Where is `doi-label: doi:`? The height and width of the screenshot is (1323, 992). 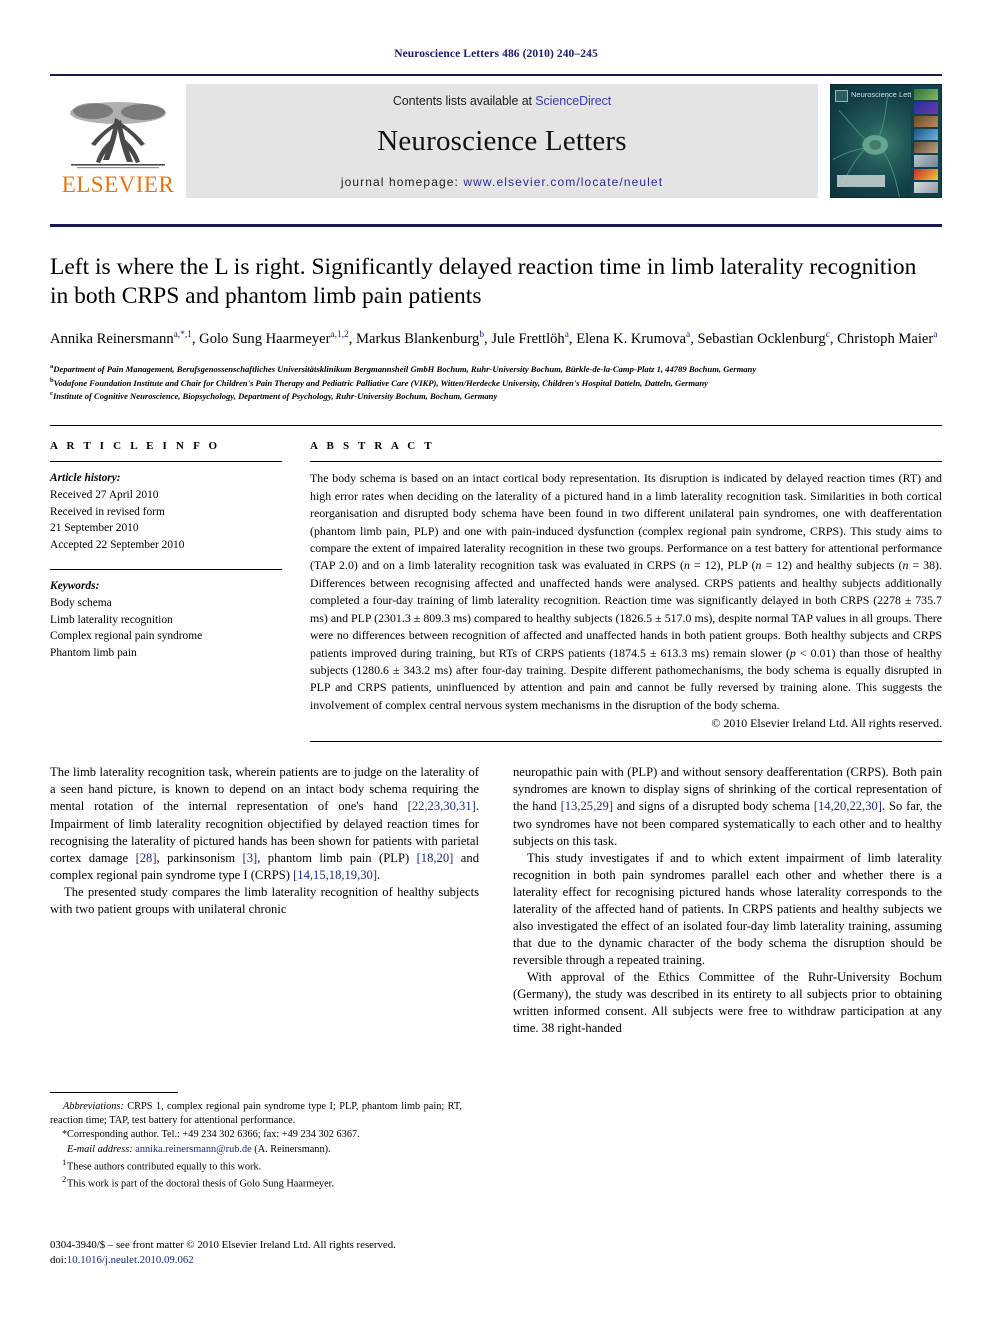 doi-label: doi: is located at coordinates (58, 1260).